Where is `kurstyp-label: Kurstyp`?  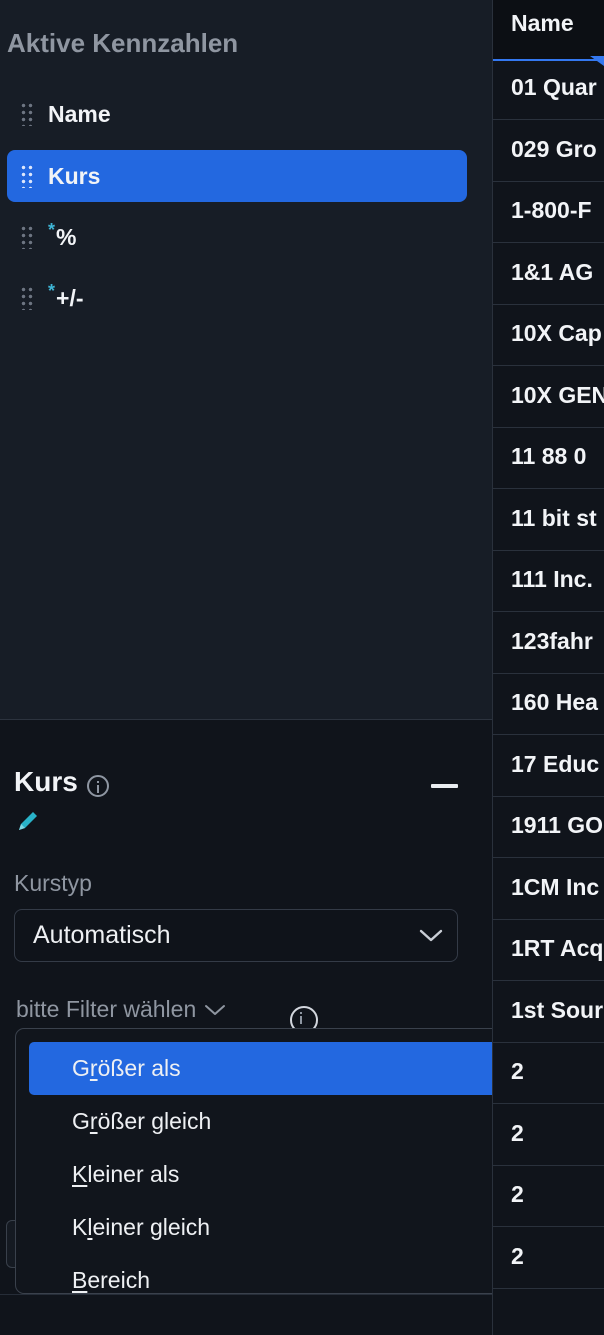
kurstyp-label: Kurstyp is located at coordinates (53, 883).